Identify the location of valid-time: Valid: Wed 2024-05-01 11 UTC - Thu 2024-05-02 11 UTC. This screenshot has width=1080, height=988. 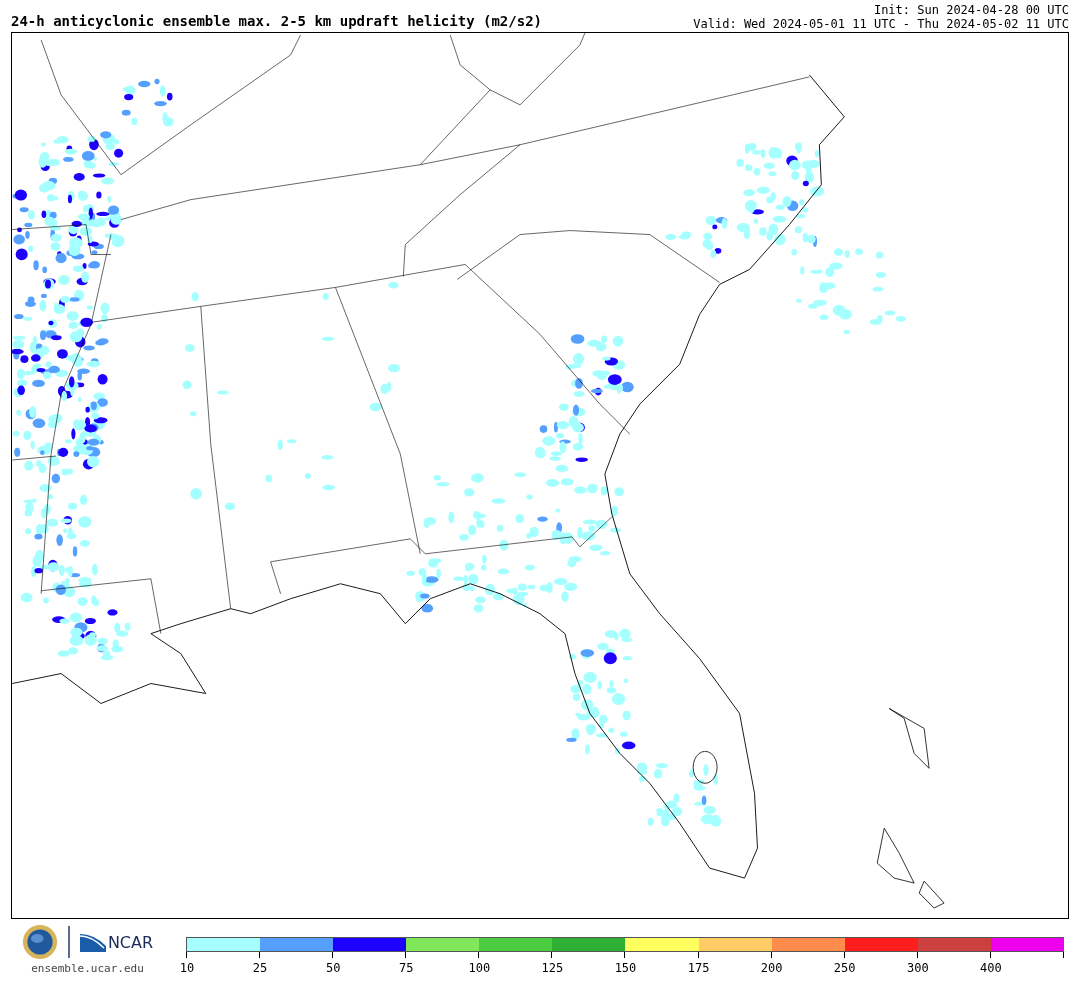
(881, 24).